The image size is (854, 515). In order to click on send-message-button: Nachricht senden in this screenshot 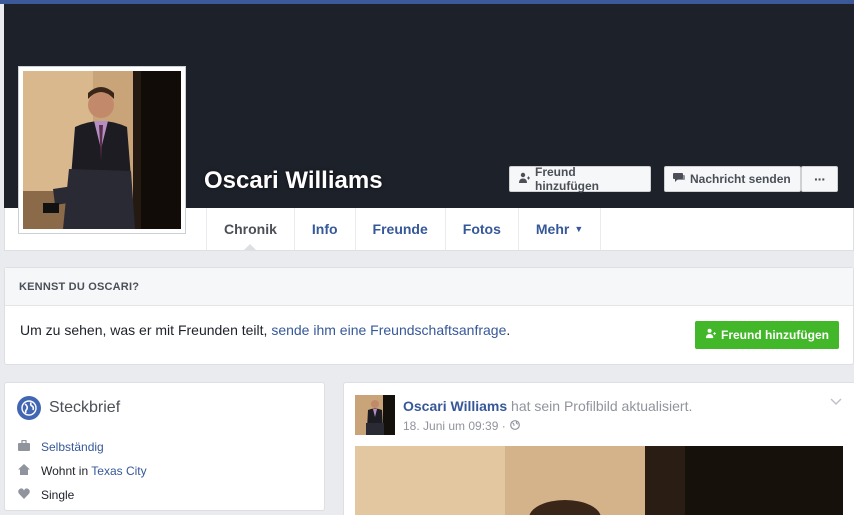, I will do `click(732, 179)`.